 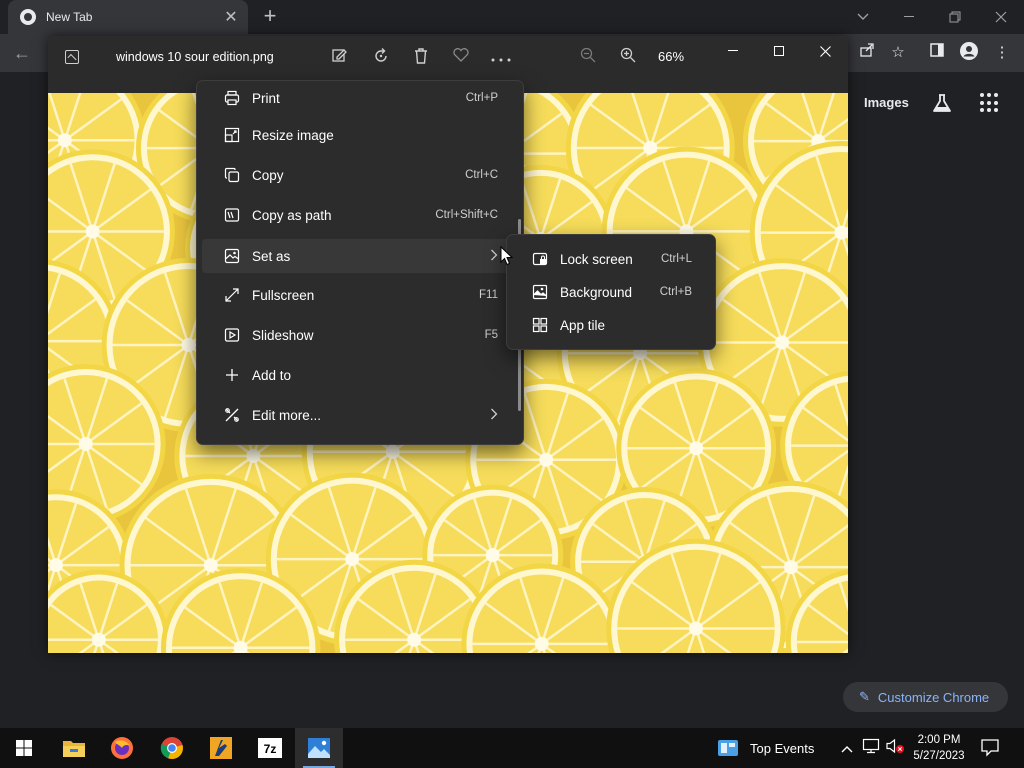 What do you see at coordinates (360, 335) in the screenshot?
I see `menu-item-slideshow: Slideshow F5` at bounding box center [360, 335].